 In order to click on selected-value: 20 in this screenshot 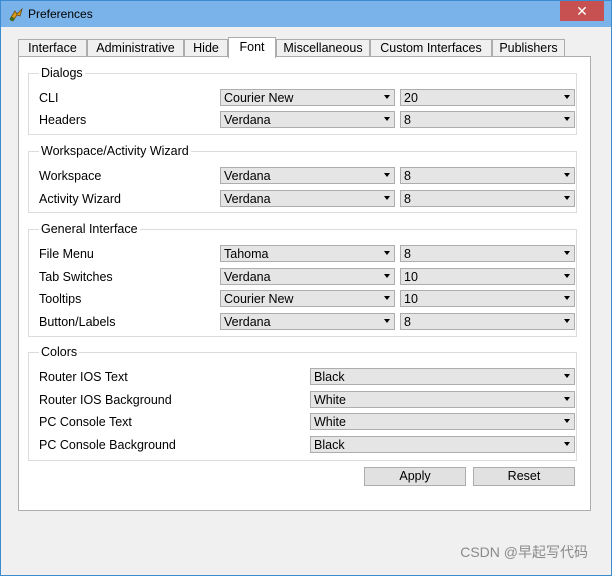, I will do `click(411, 98)`.